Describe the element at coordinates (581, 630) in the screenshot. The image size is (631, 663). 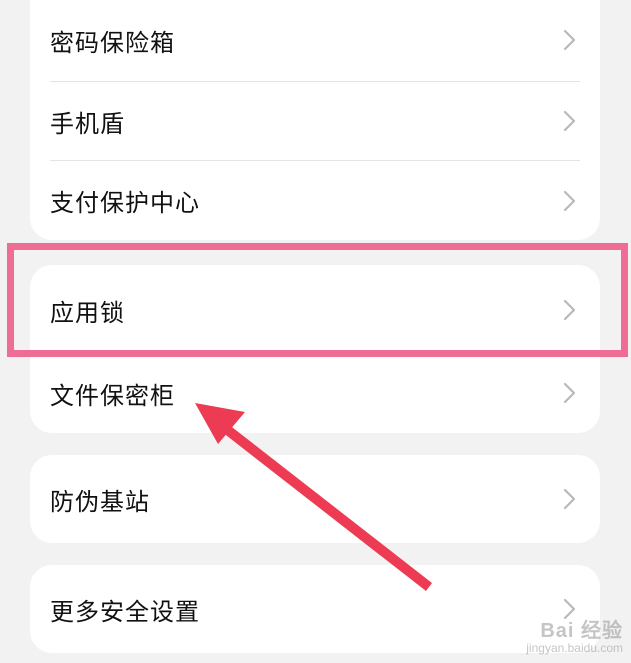
I see `watermark-main: Bai 经验` at that location.